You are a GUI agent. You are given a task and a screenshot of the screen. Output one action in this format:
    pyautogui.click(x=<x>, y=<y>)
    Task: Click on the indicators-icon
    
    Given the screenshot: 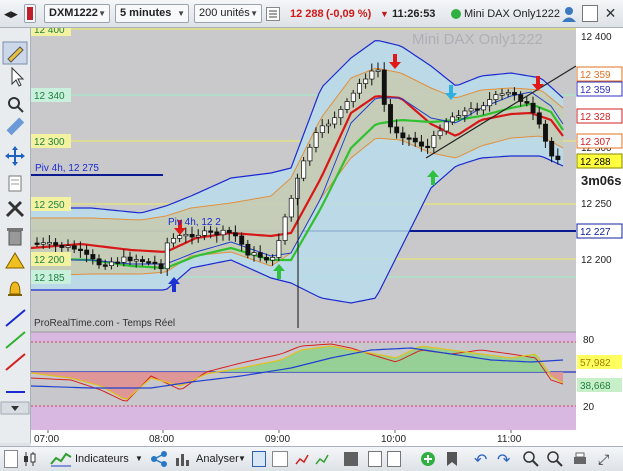 What is the action you would take?
    pyautogui.click(x=61, y=459)
    